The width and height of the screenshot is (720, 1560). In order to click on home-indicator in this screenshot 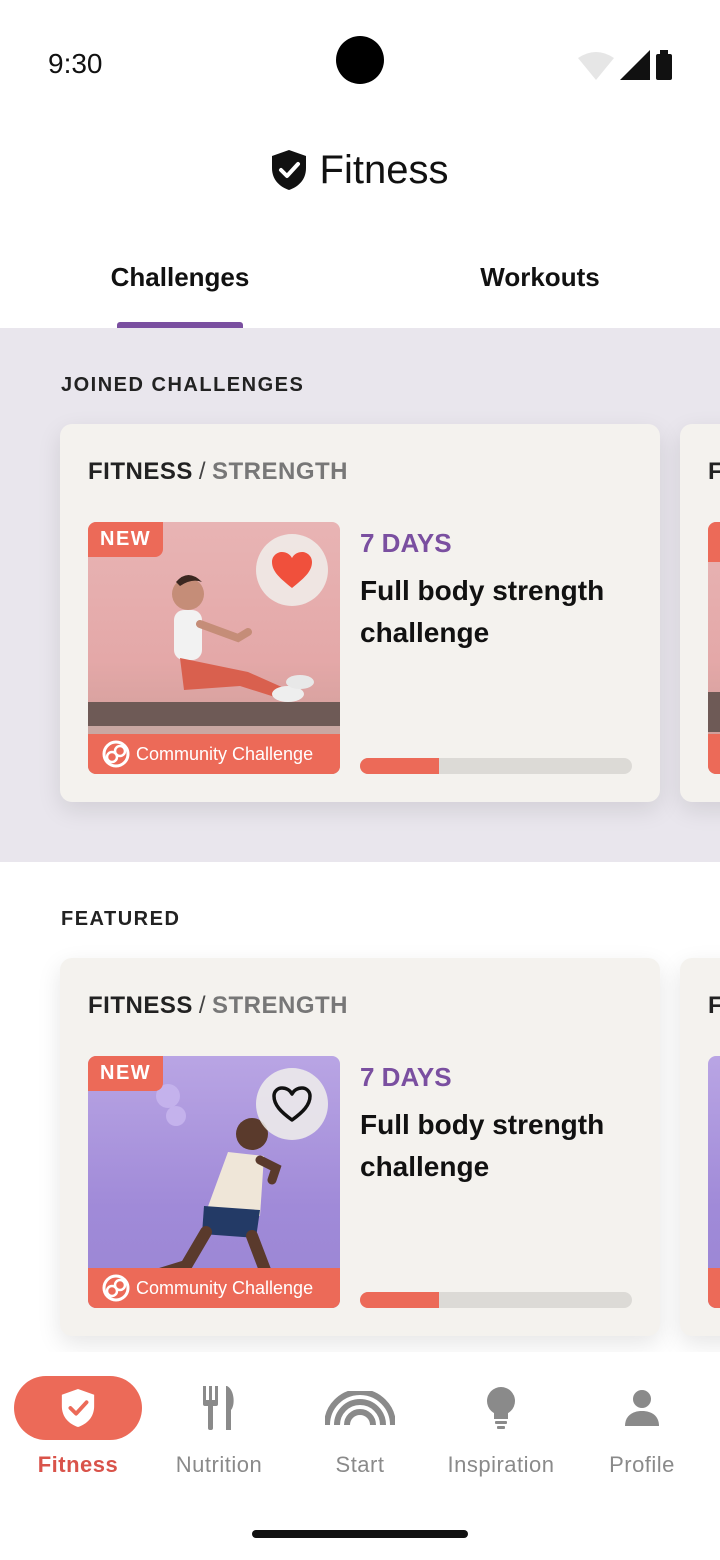, I will do `click(360, 1534)`.